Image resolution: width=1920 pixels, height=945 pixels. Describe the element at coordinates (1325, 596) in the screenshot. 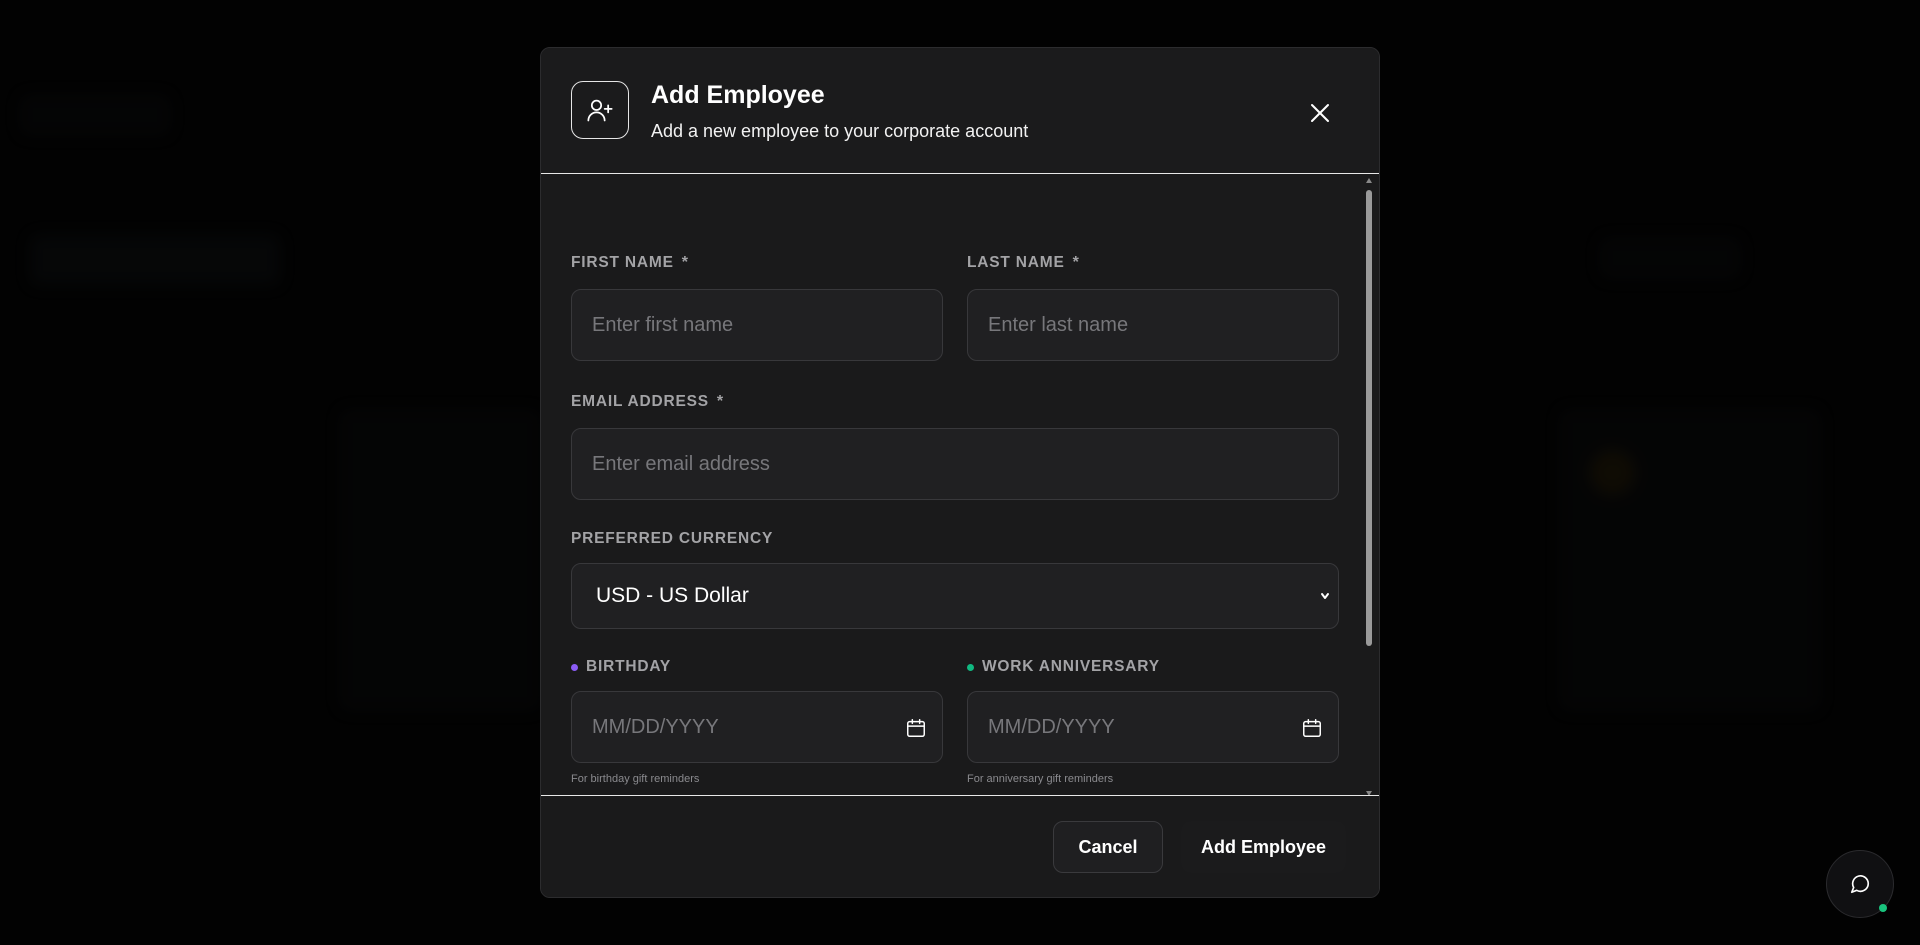

I see `chevron-down-icon` at that location.